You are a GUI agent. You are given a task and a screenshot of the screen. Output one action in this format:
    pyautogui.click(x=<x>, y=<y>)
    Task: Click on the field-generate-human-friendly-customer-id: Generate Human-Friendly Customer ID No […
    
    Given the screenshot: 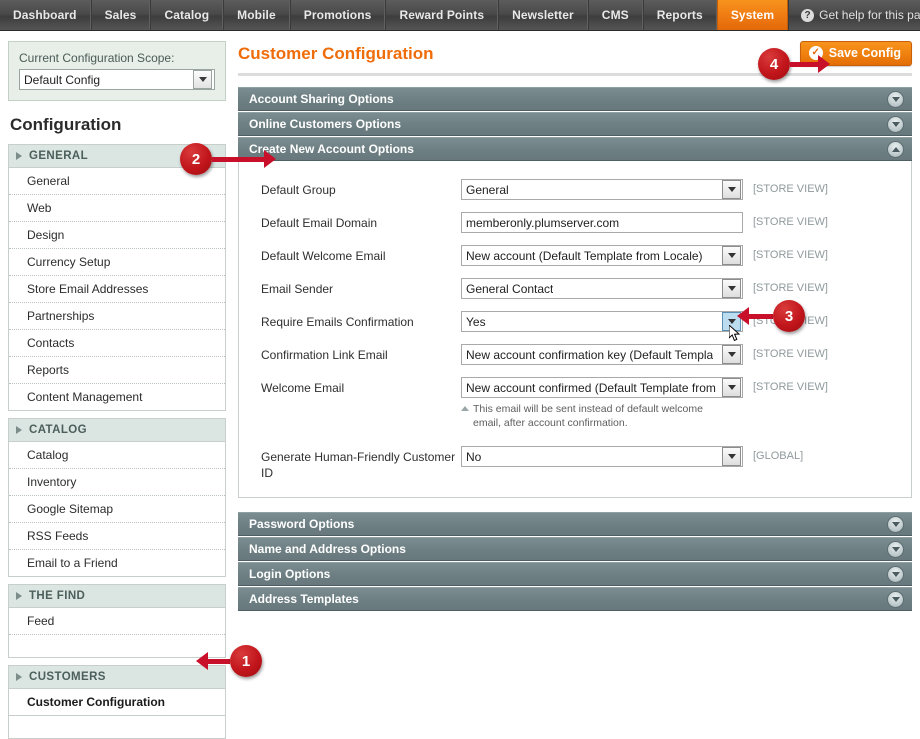 What is the action you would take?
    pyautogui.click(x=575, y=463)
    